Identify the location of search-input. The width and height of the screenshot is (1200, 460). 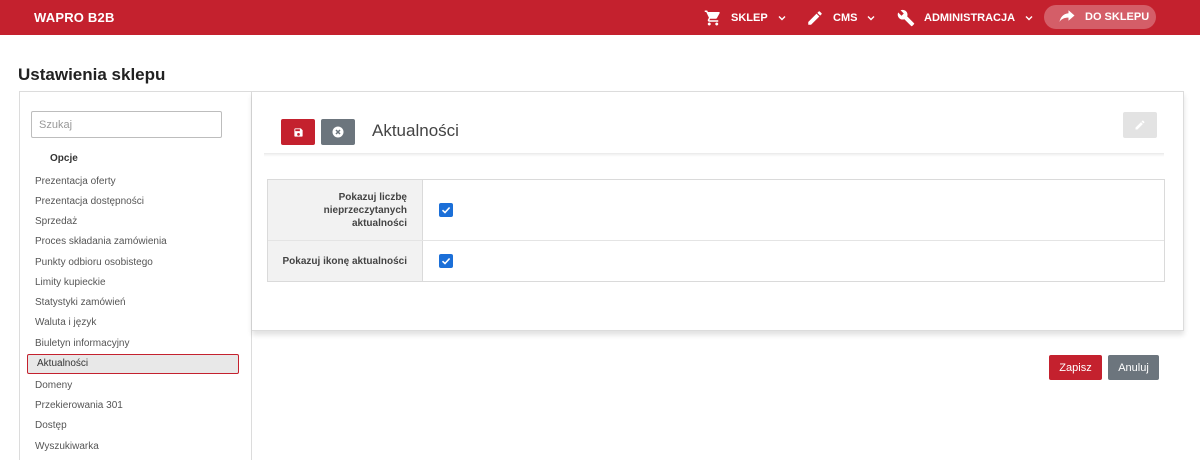
(126, 124).